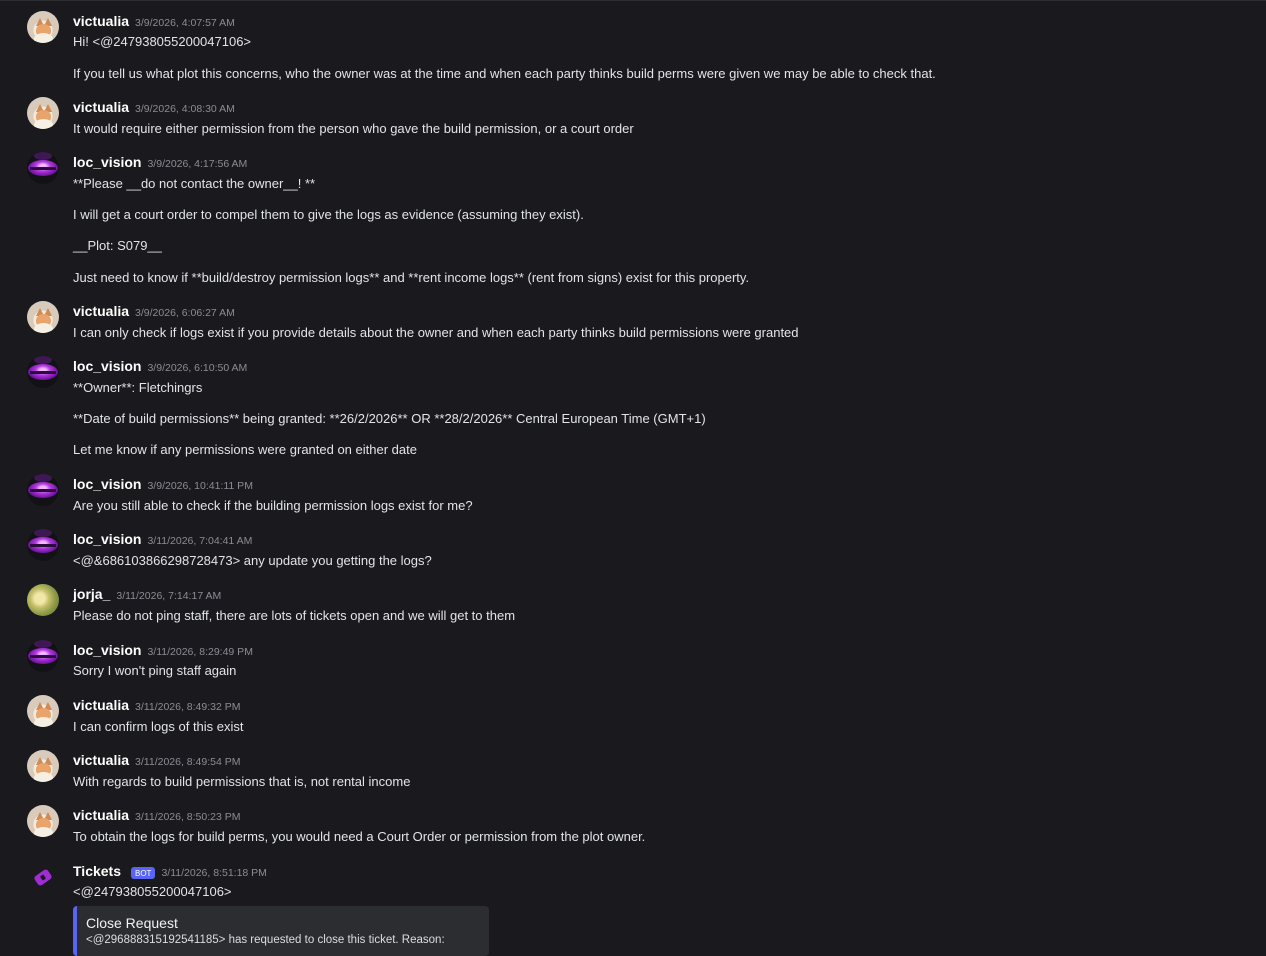 The height and width of the screenshot is (956, 1266). What do you see at coordinates (633, 0) in the screenshot?
I see `top-divider` at bounding box center [633, 0].